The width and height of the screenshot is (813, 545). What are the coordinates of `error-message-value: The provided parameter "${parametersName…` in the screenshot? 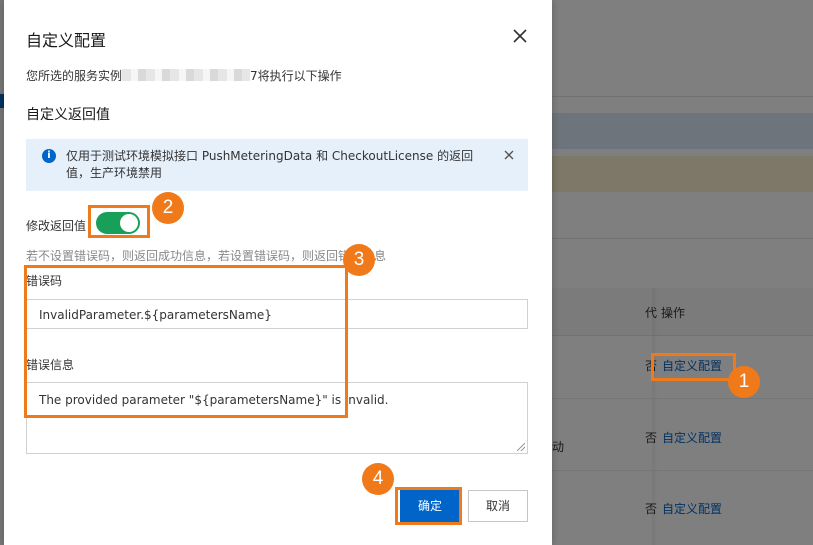 It's located at (214, 400).